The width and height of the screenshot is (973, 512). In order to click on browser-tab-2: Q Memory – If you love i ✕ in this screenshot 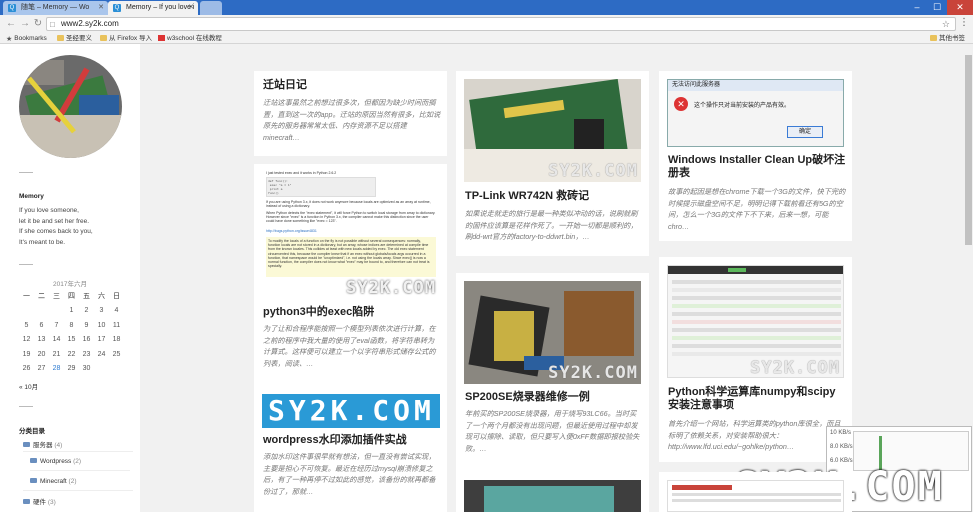, I will do `click(153, 8)`.